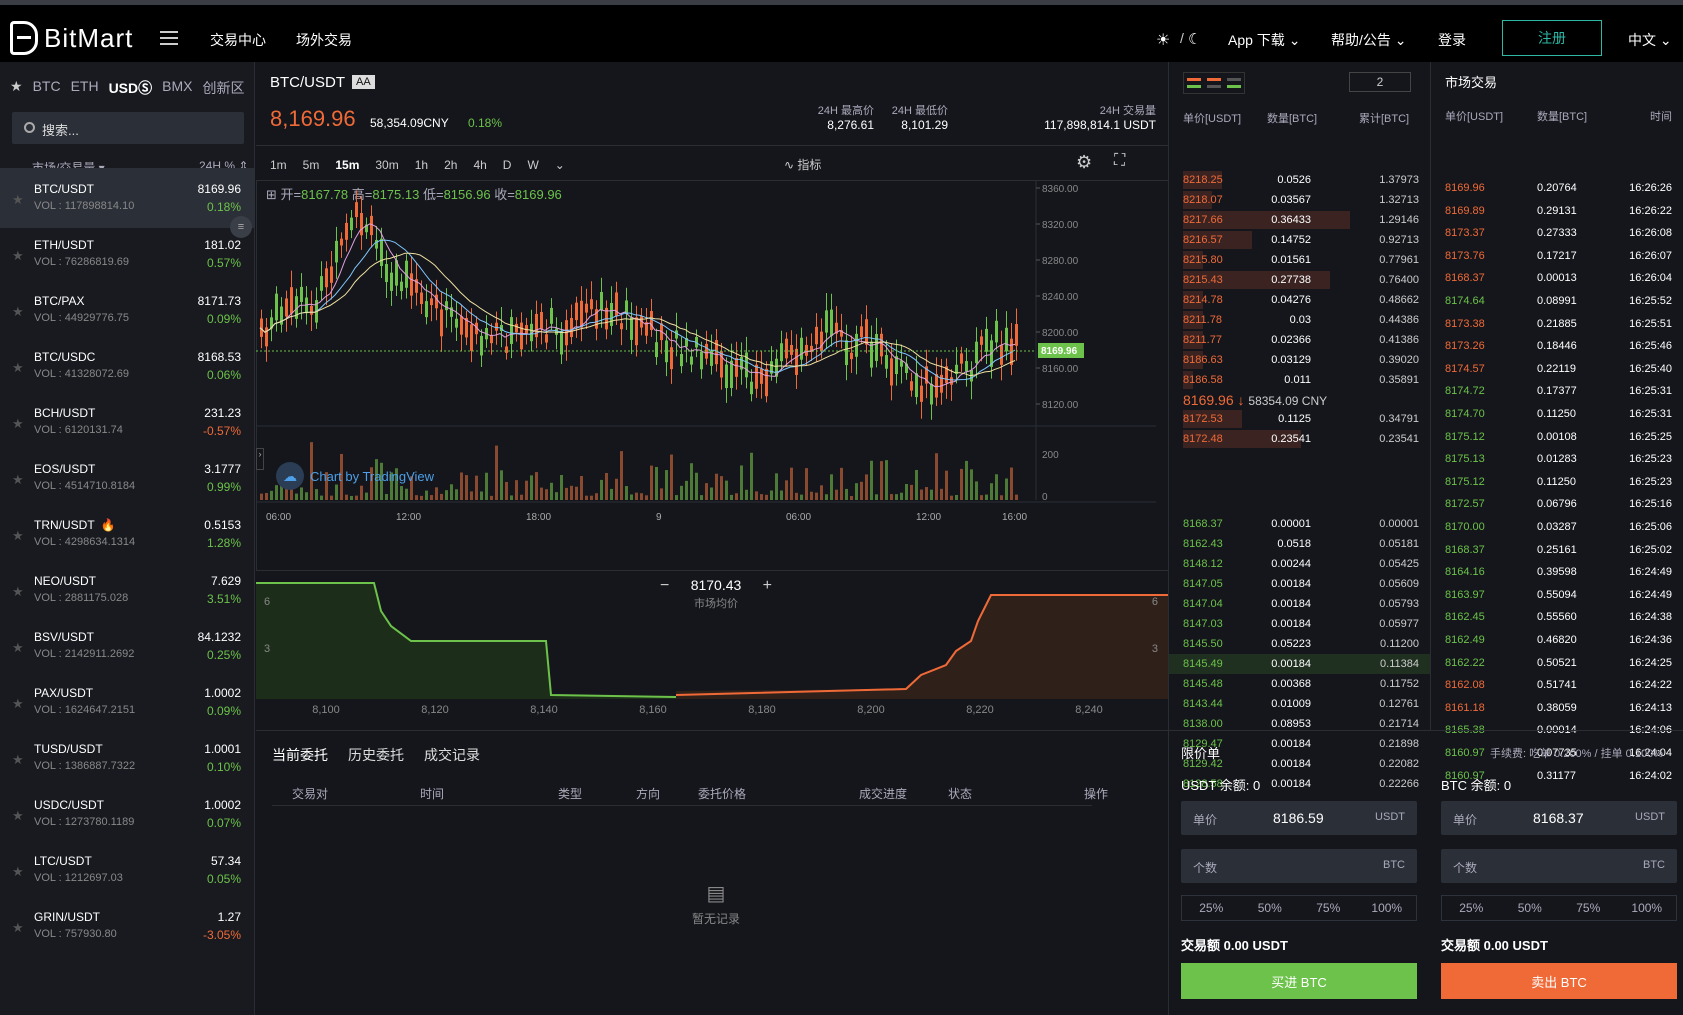 Image resolution: width=1683 pixels, height=1015 pixels. I want to click on ask-row: 8186.63 0.03129 0.39020, so click(1300, 360).